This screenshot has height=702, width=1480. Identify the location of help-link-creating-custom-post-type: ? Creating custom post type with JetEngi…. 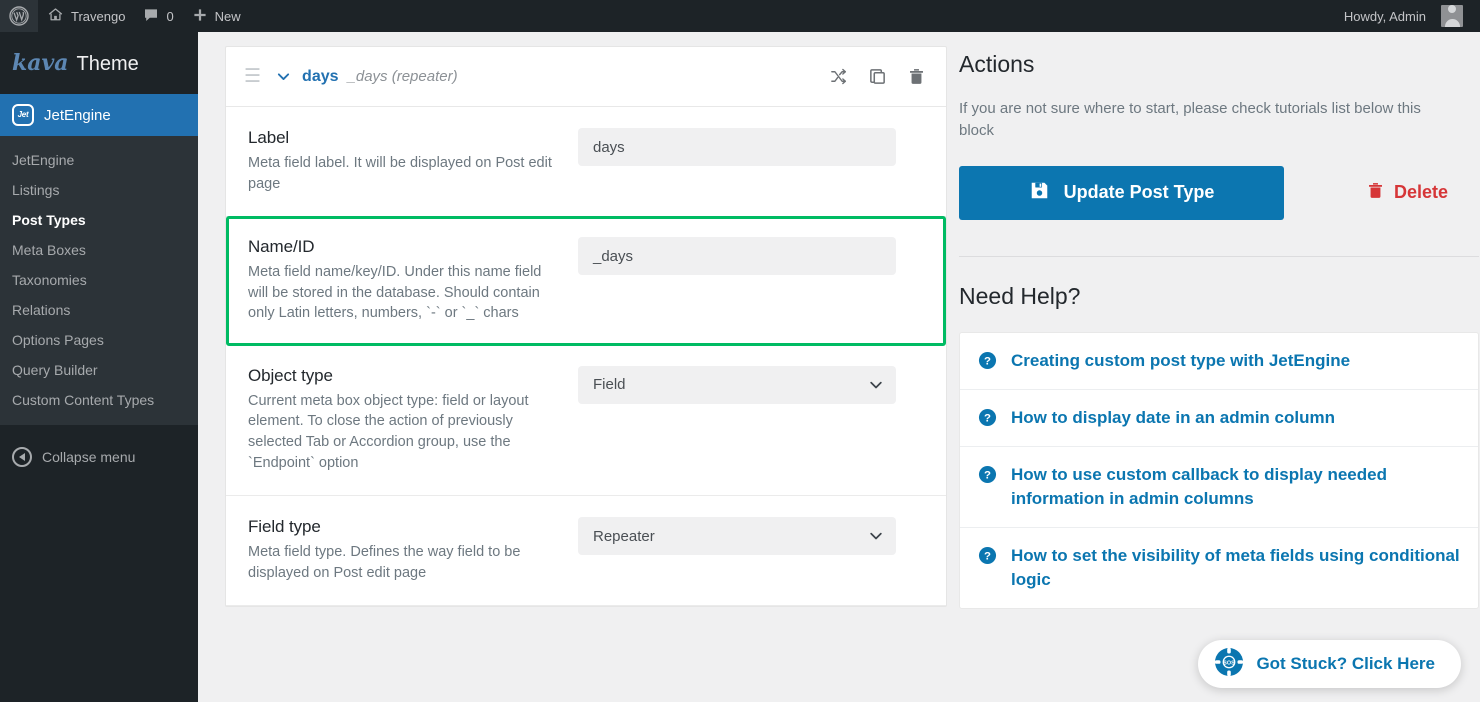
(1219, 361).